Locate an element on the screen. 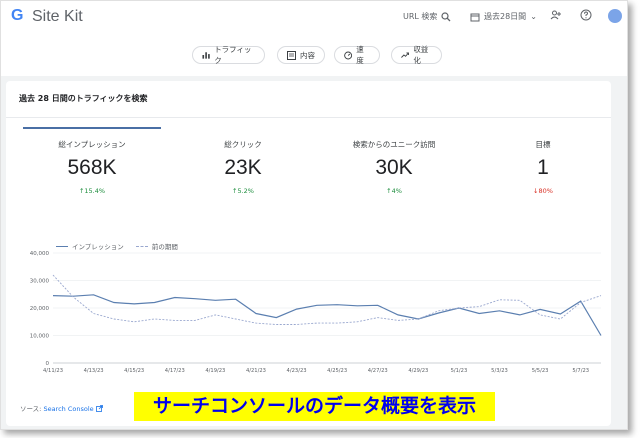 This screenshot has height=438, width=640. series-line-impressions is located at coordinates (327, 315).